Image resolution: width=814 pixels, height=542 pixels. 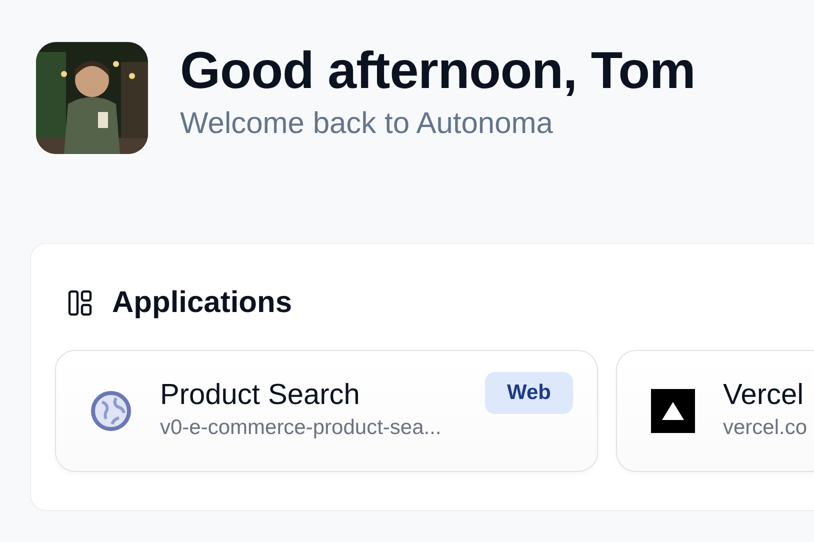 What do you see at coordinates (260, 395) in the screenshot?
I see `application-name: Product Search` at bounding box center [260, 395].